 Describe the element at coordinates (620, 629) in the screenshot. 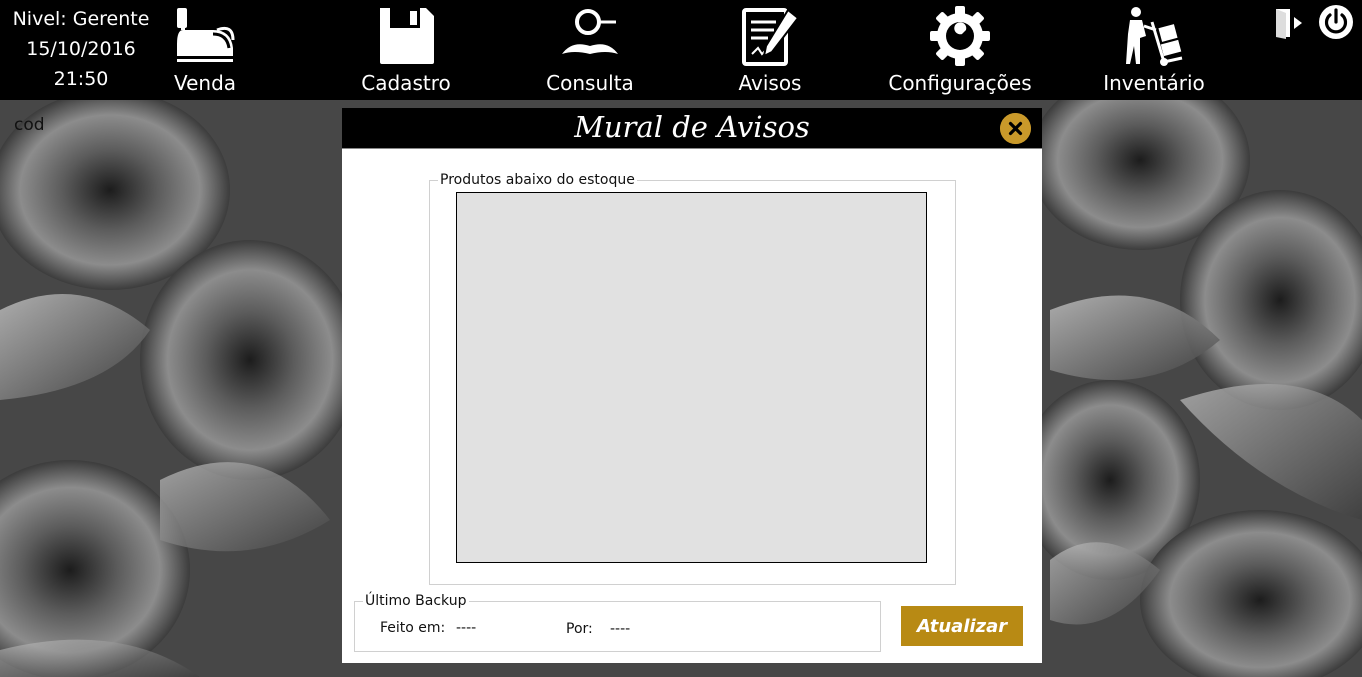

I see `by-value: ----` at that location.